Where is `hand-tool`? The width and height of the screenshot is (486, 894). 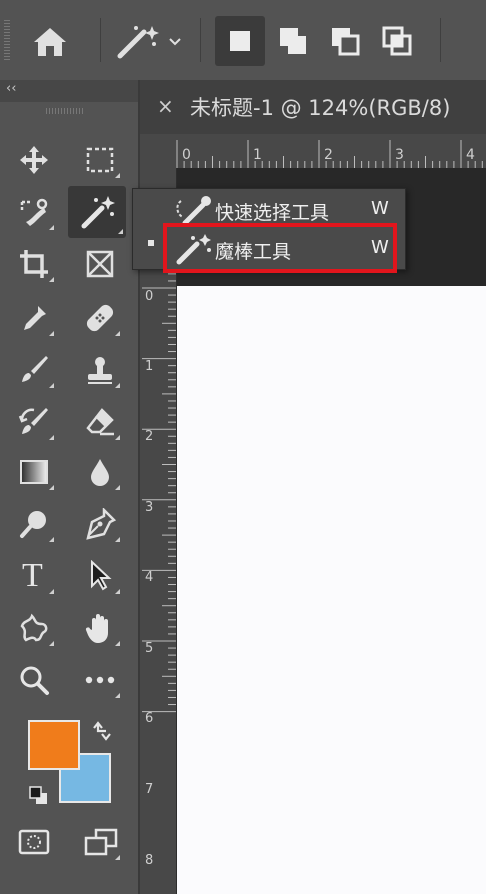
hand-tool is located at coordinates (100, 628).